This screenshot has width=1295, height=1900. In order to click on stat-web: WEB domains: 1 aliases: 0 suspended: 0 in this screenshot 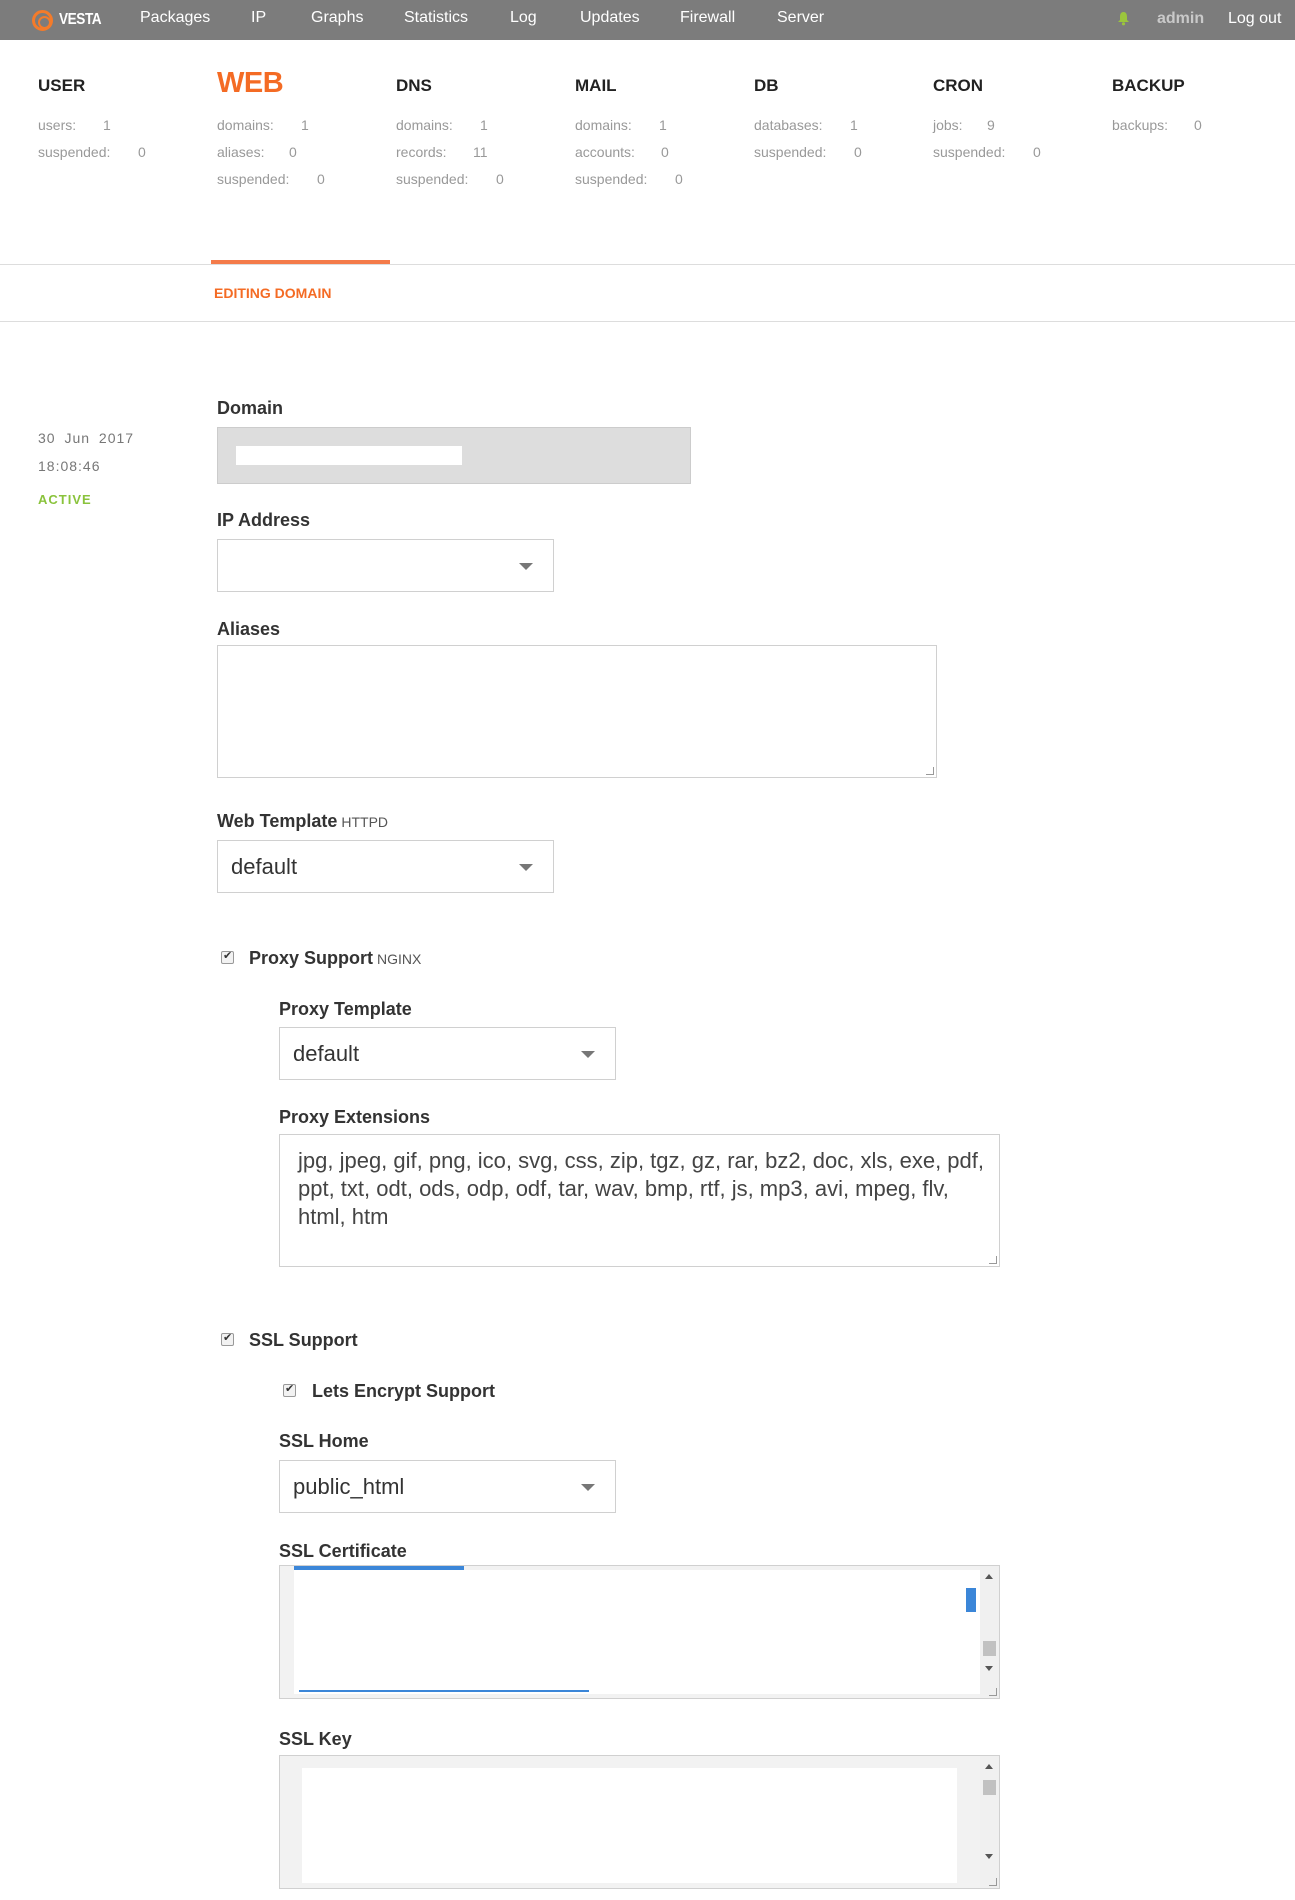, I will do `click(302, 130)`.